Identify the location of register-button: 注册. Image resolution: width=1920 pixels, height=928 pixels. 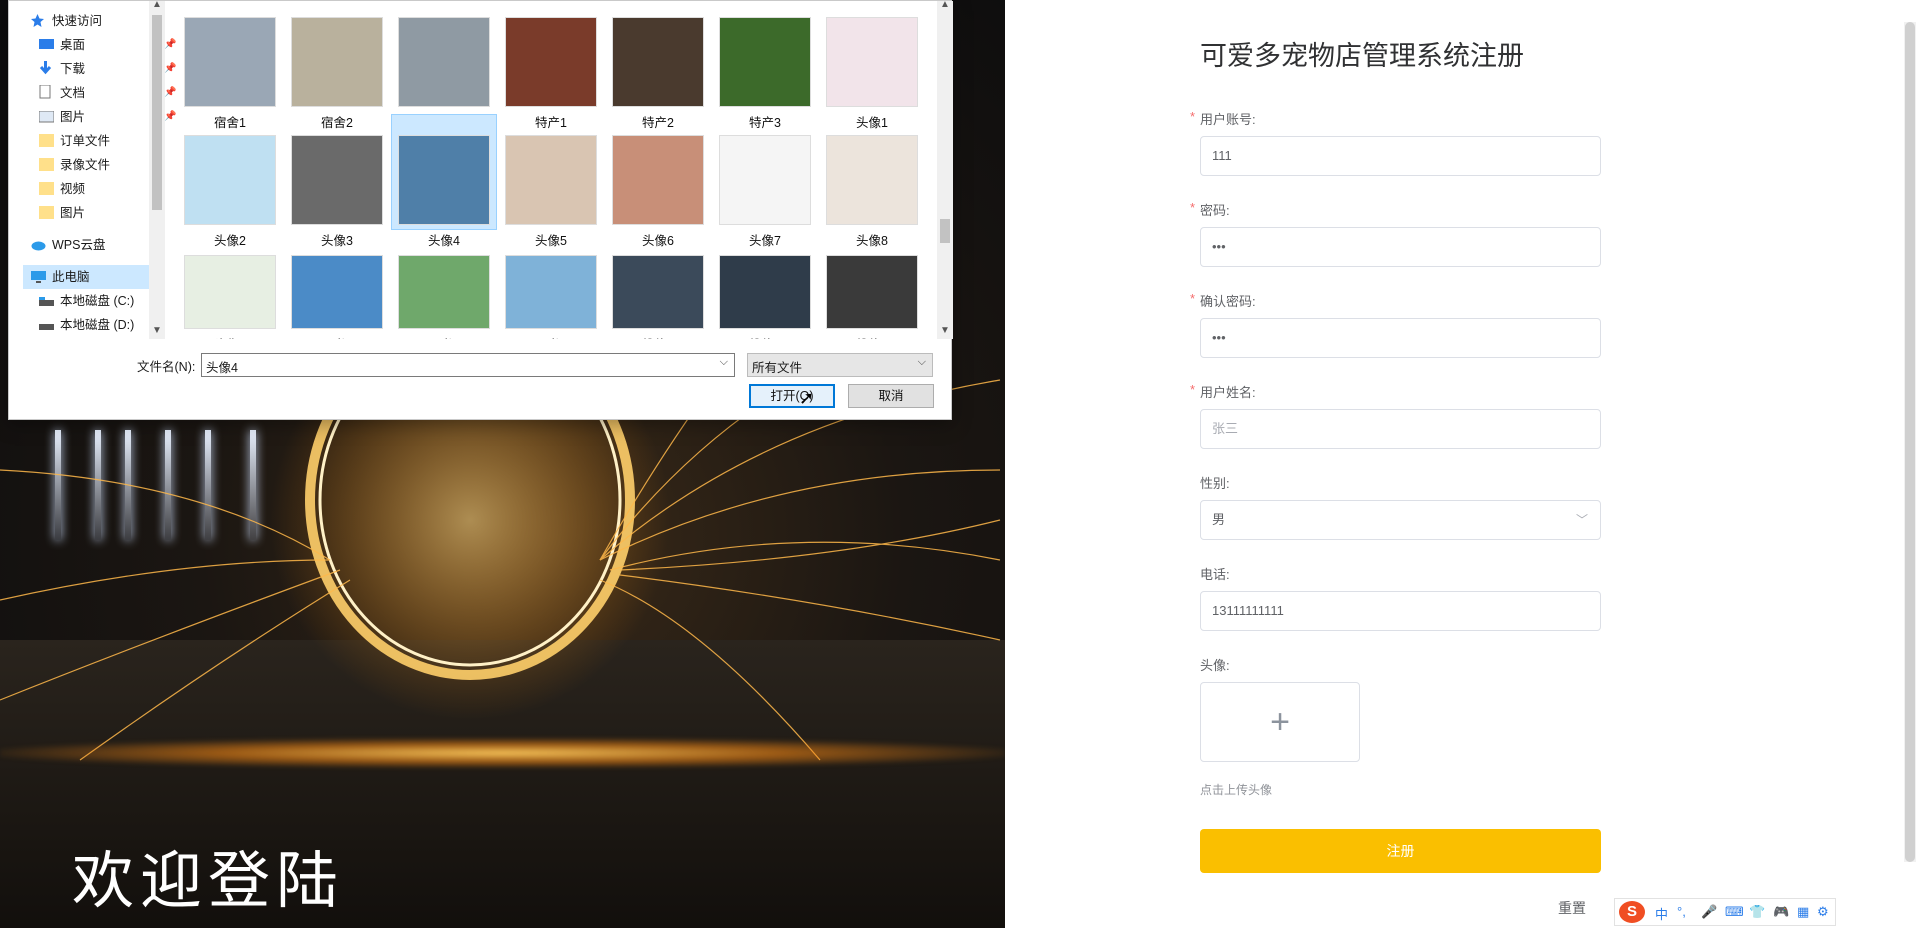
(1400, 851).